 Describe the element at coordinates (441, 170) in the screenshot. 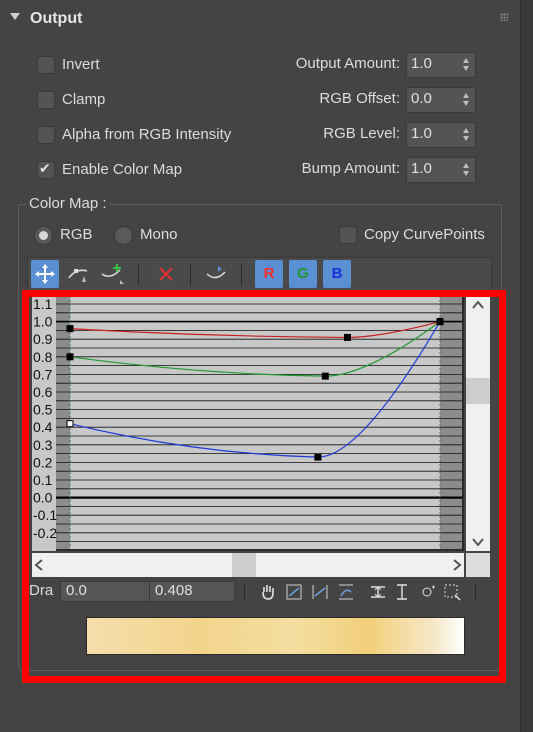

I see `bump-amount-spinner: 1.0` at that location.